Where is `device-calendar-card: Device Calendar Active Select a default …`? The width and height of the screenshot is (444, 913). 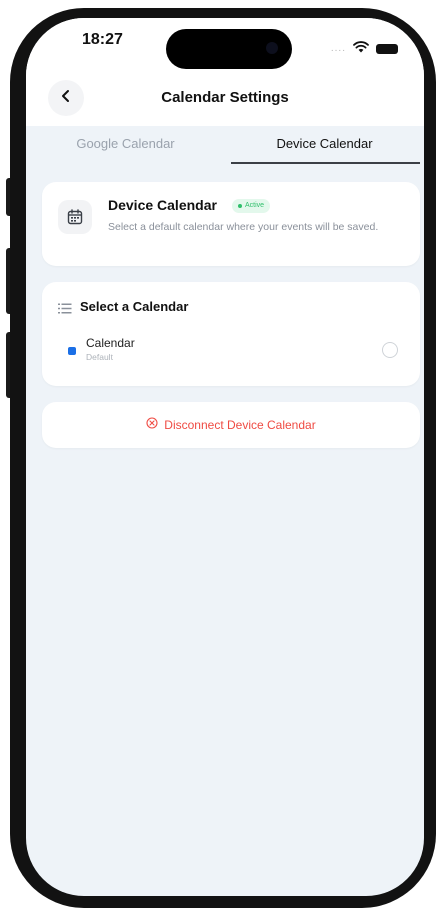 device-calendar-card: Device Calendar Active Select a default … is located at coordinates (231, 224).